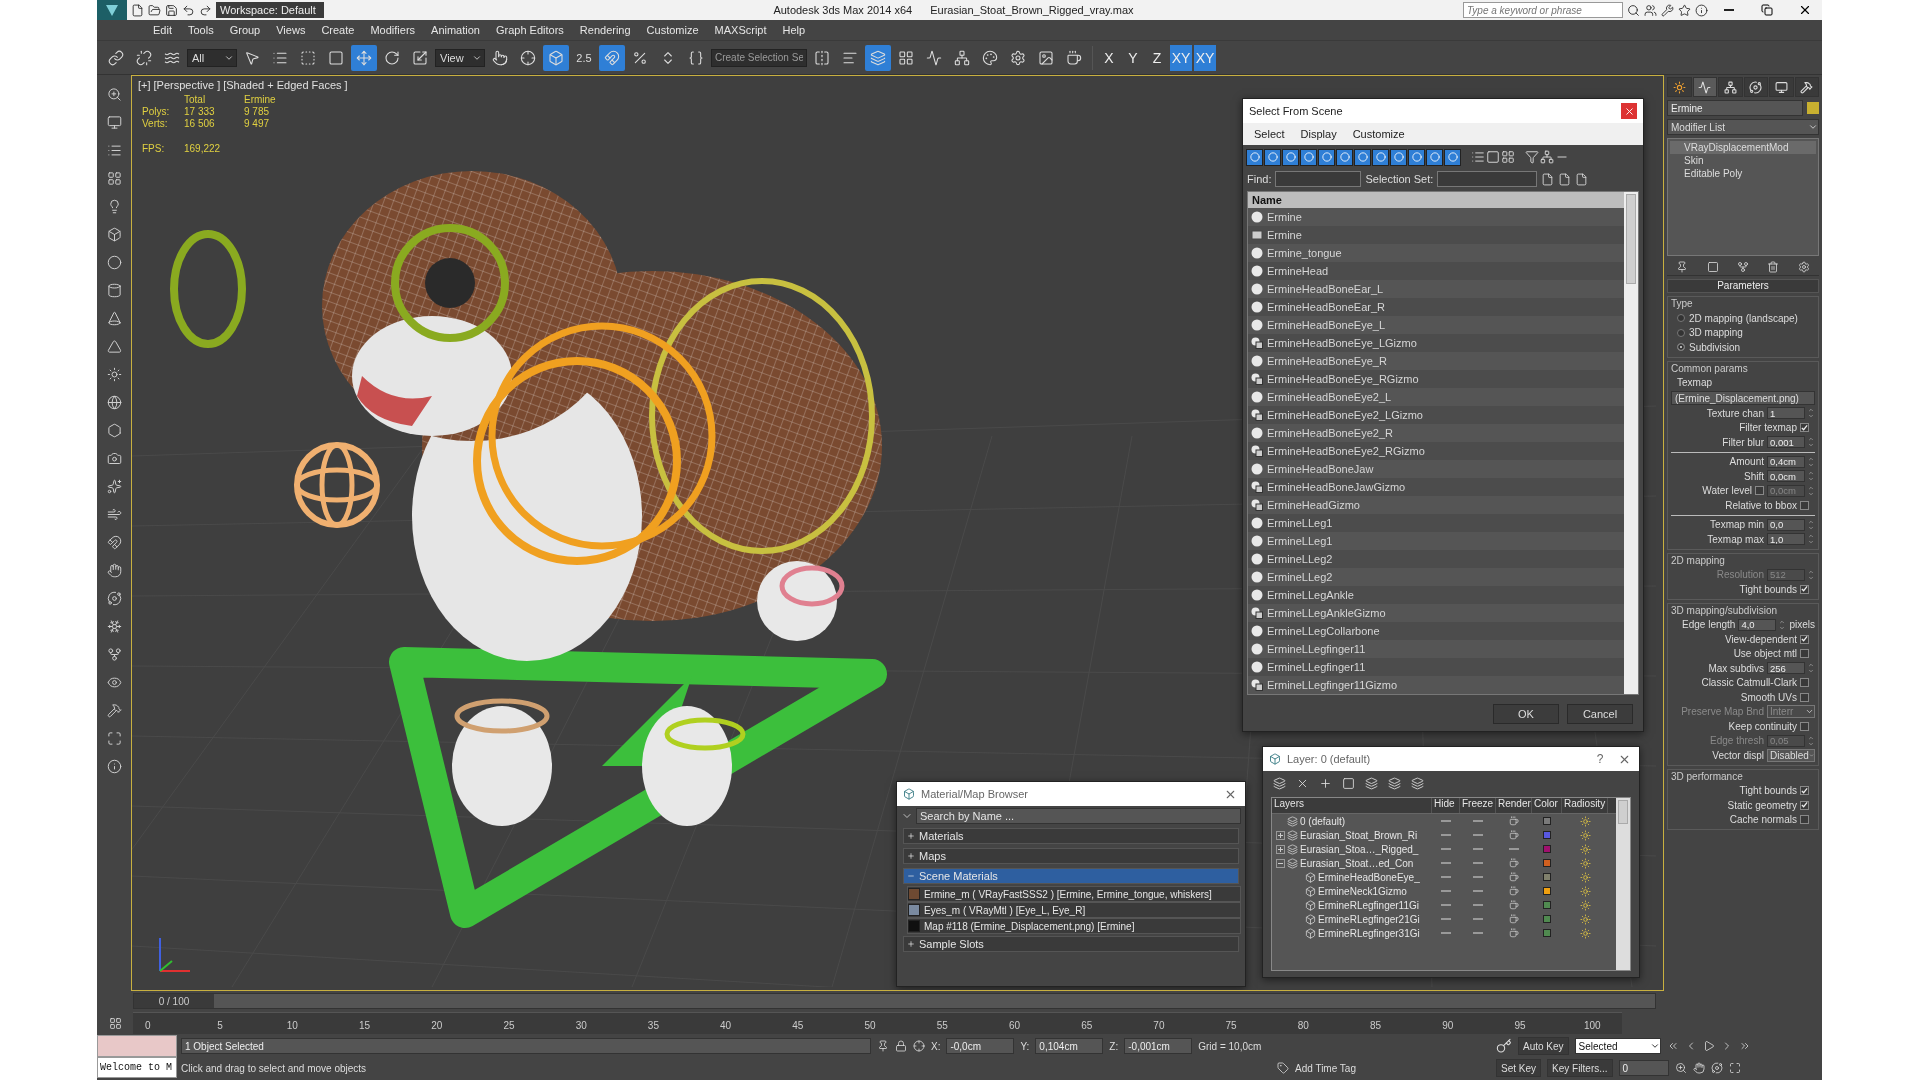 Image resolution: width=1920 pixels, height=1080 pixels. I want to click on spinner-field: 0,0cm, so click(1786, 476).